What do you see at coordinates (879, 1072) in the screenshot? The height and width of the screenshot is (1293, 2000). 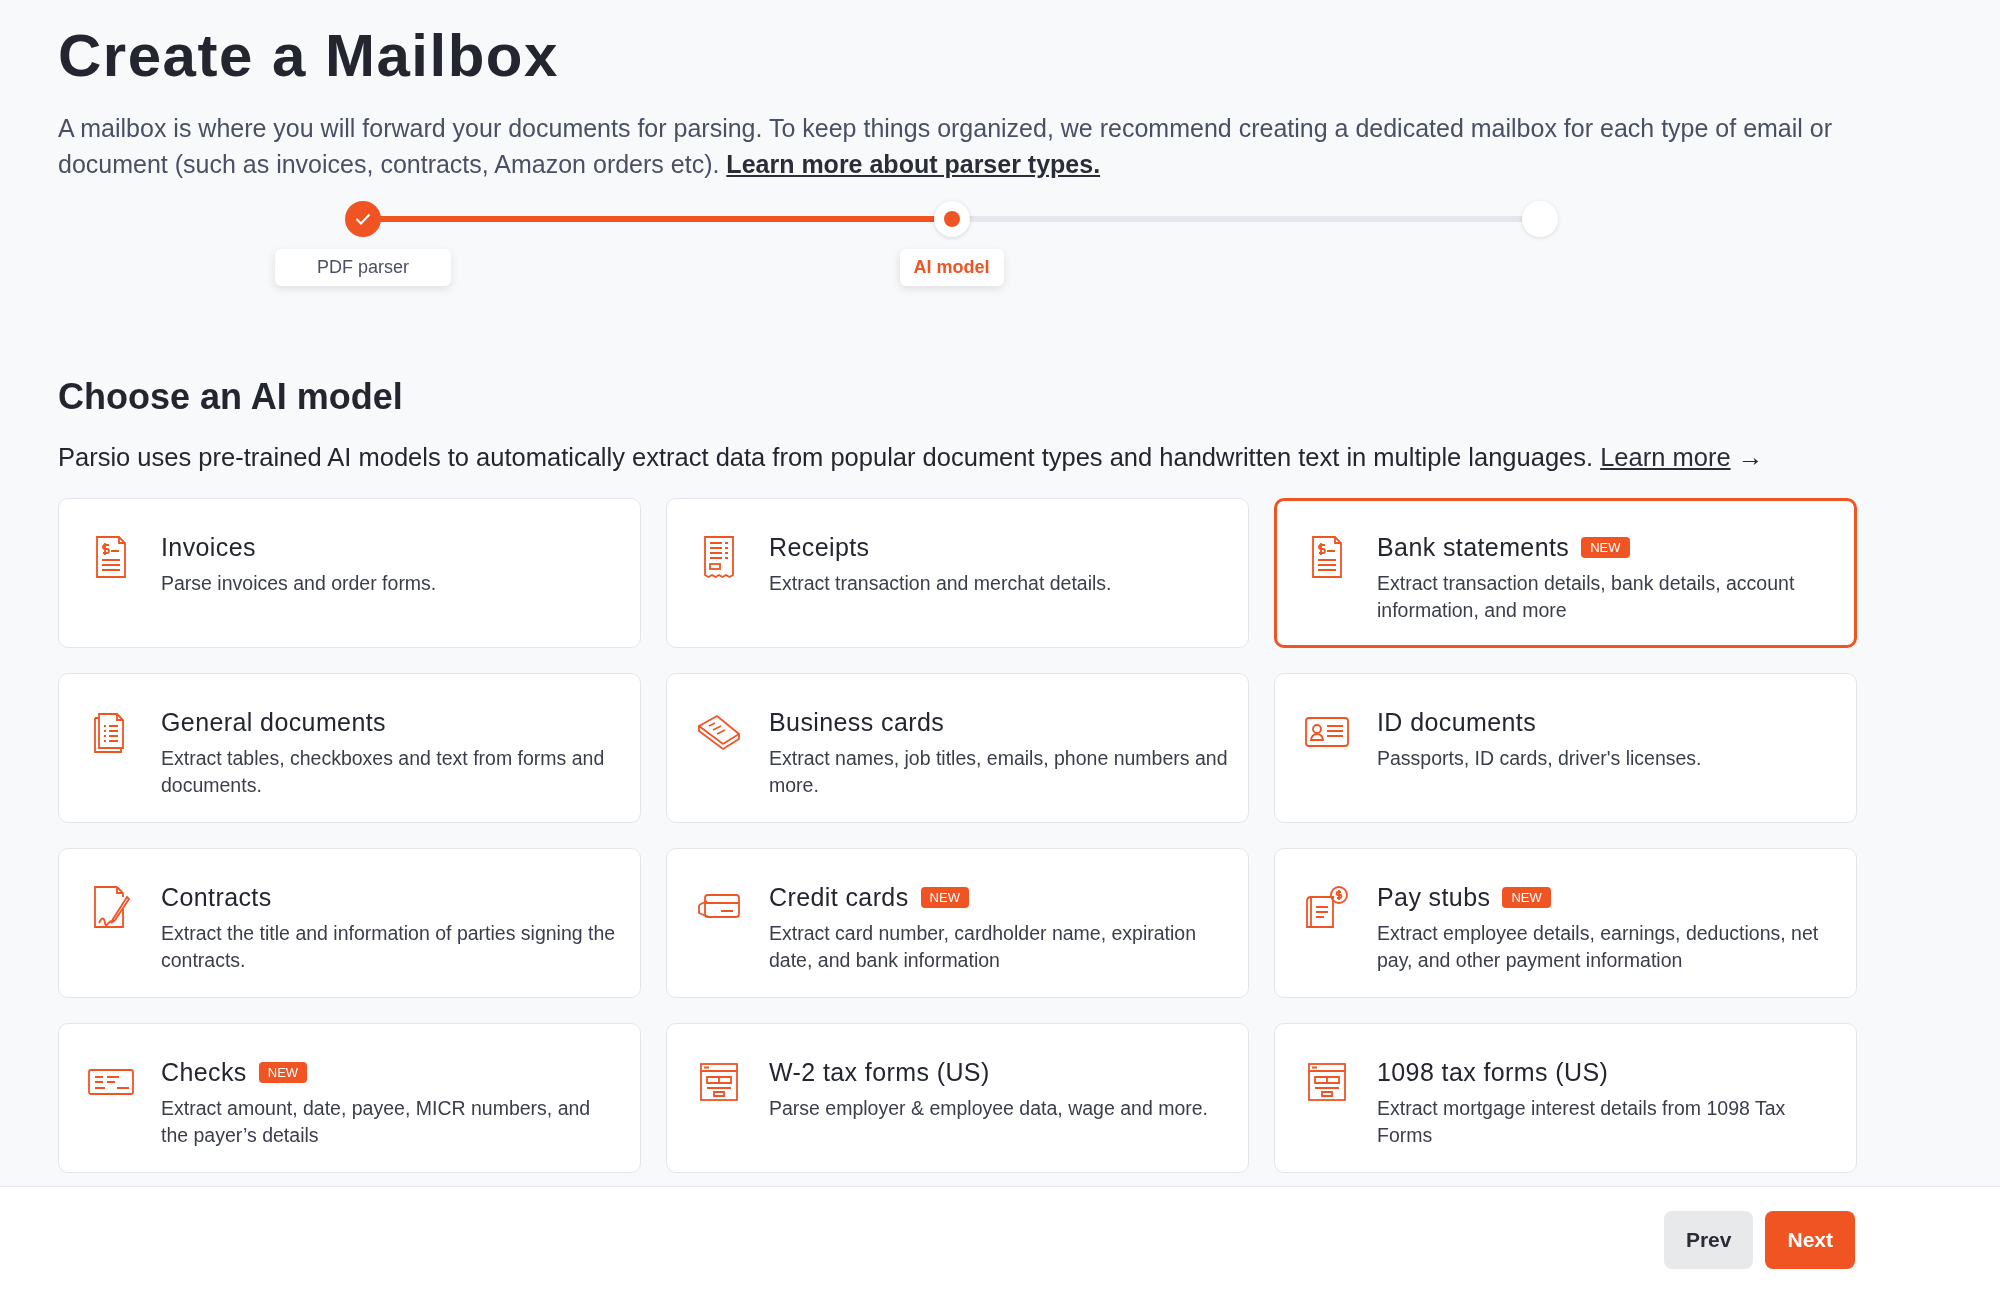 I see `card-title: W-2 tax forms (US)` at bounding box center [879, 1072].